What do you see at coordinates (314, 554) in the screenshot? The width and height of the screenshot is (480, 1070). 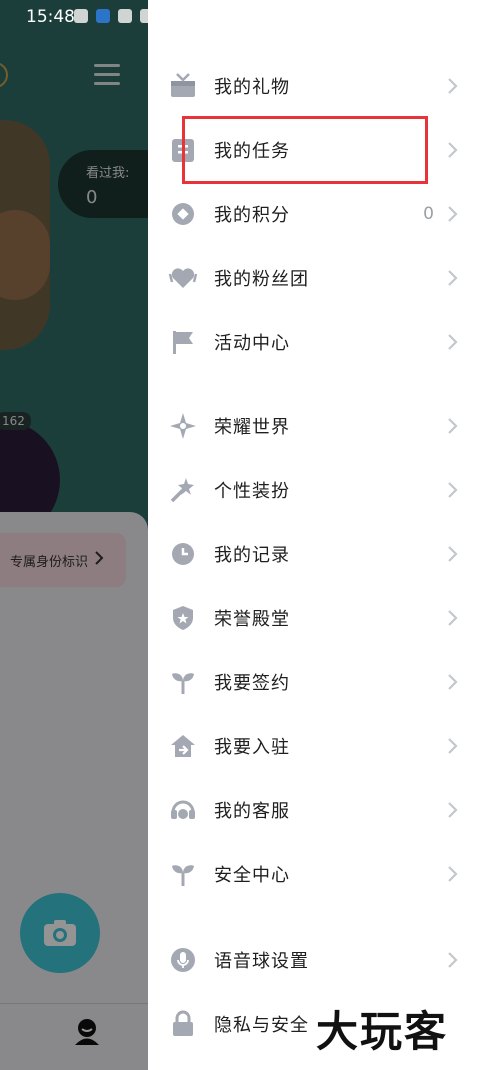 I see `menu-item-my-records: 我的记录` at bounding box center [314, 554].